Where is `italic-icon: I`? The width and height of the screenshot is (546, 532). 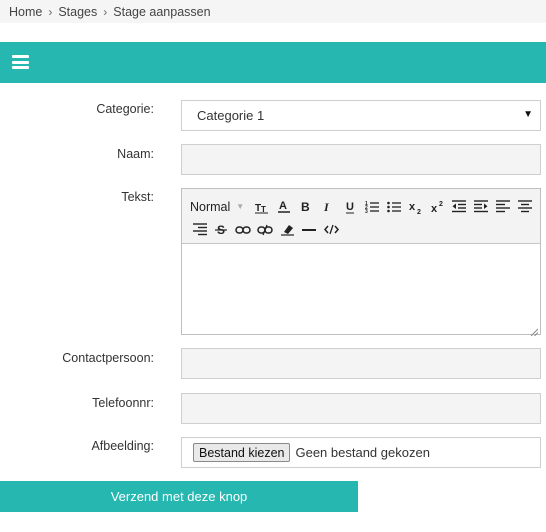
italic-icon: I is located at coordinates (328, 207).